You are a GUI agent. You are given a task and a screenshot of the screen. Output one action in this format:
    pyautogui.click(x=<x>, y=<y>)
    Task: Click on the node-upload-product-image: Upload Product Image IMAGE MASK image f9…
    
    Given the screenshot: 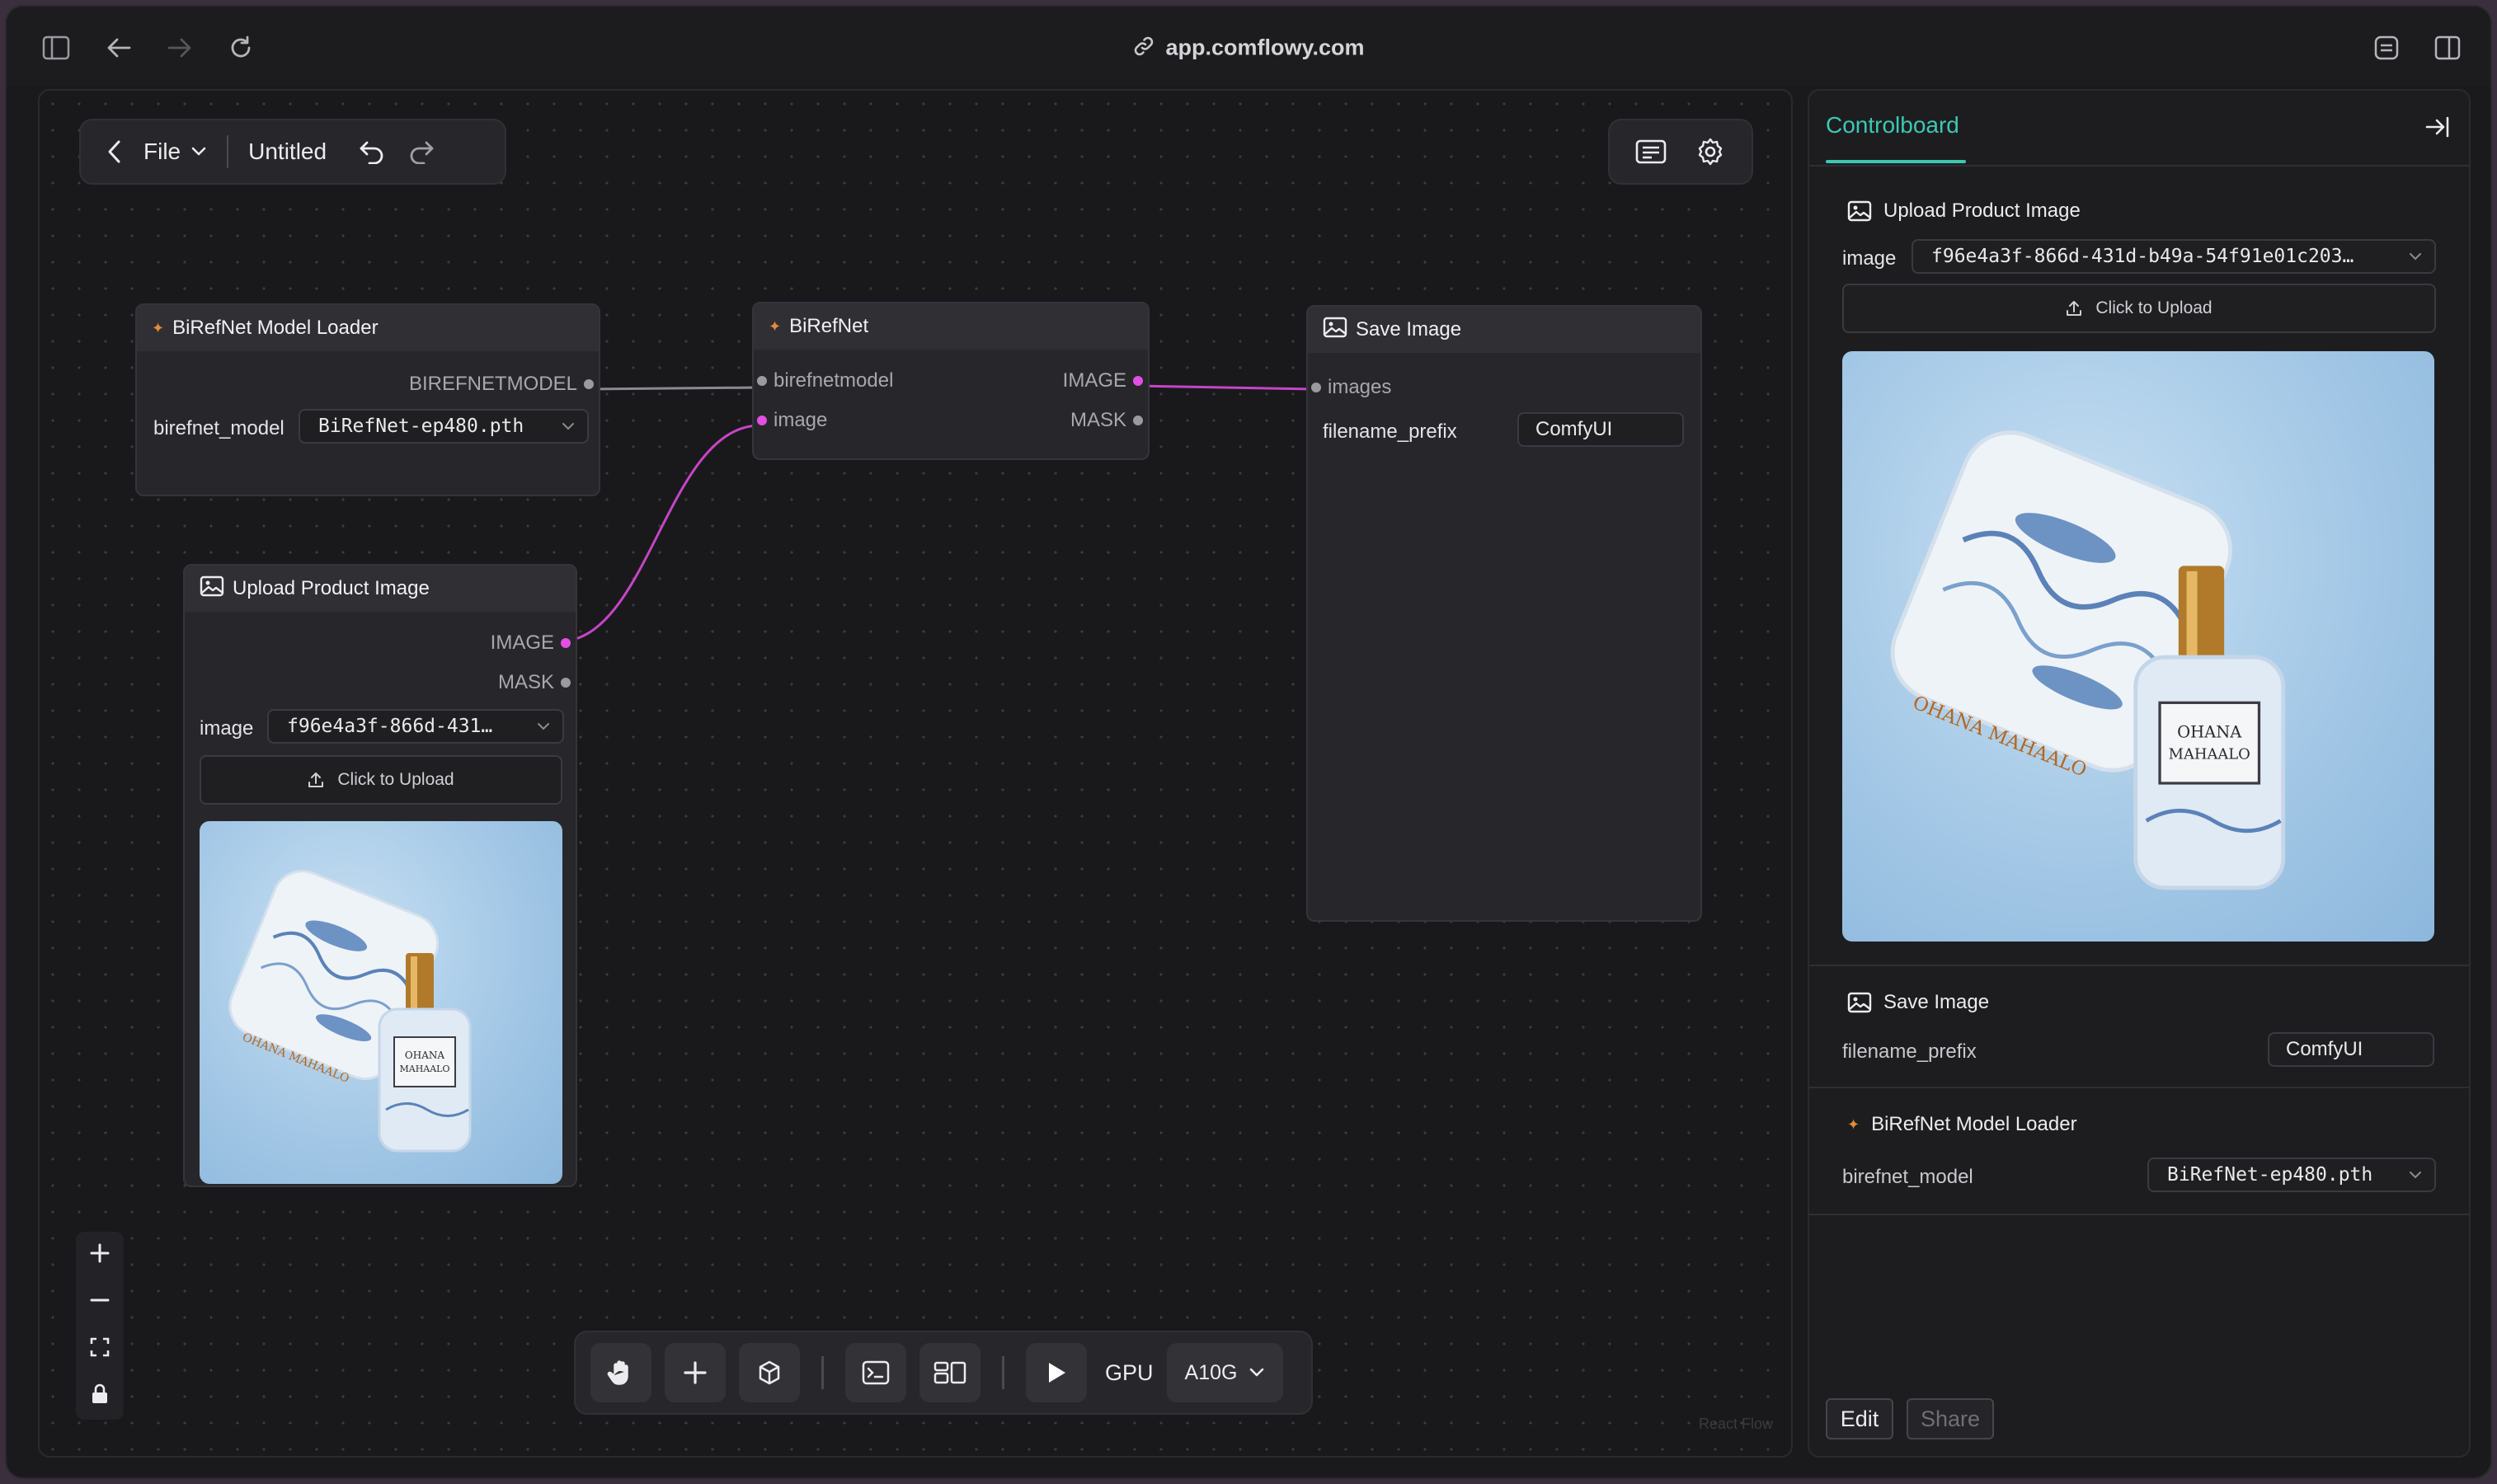 What is the action you would take?
    pyautogui.click(x=380, y=876)
    